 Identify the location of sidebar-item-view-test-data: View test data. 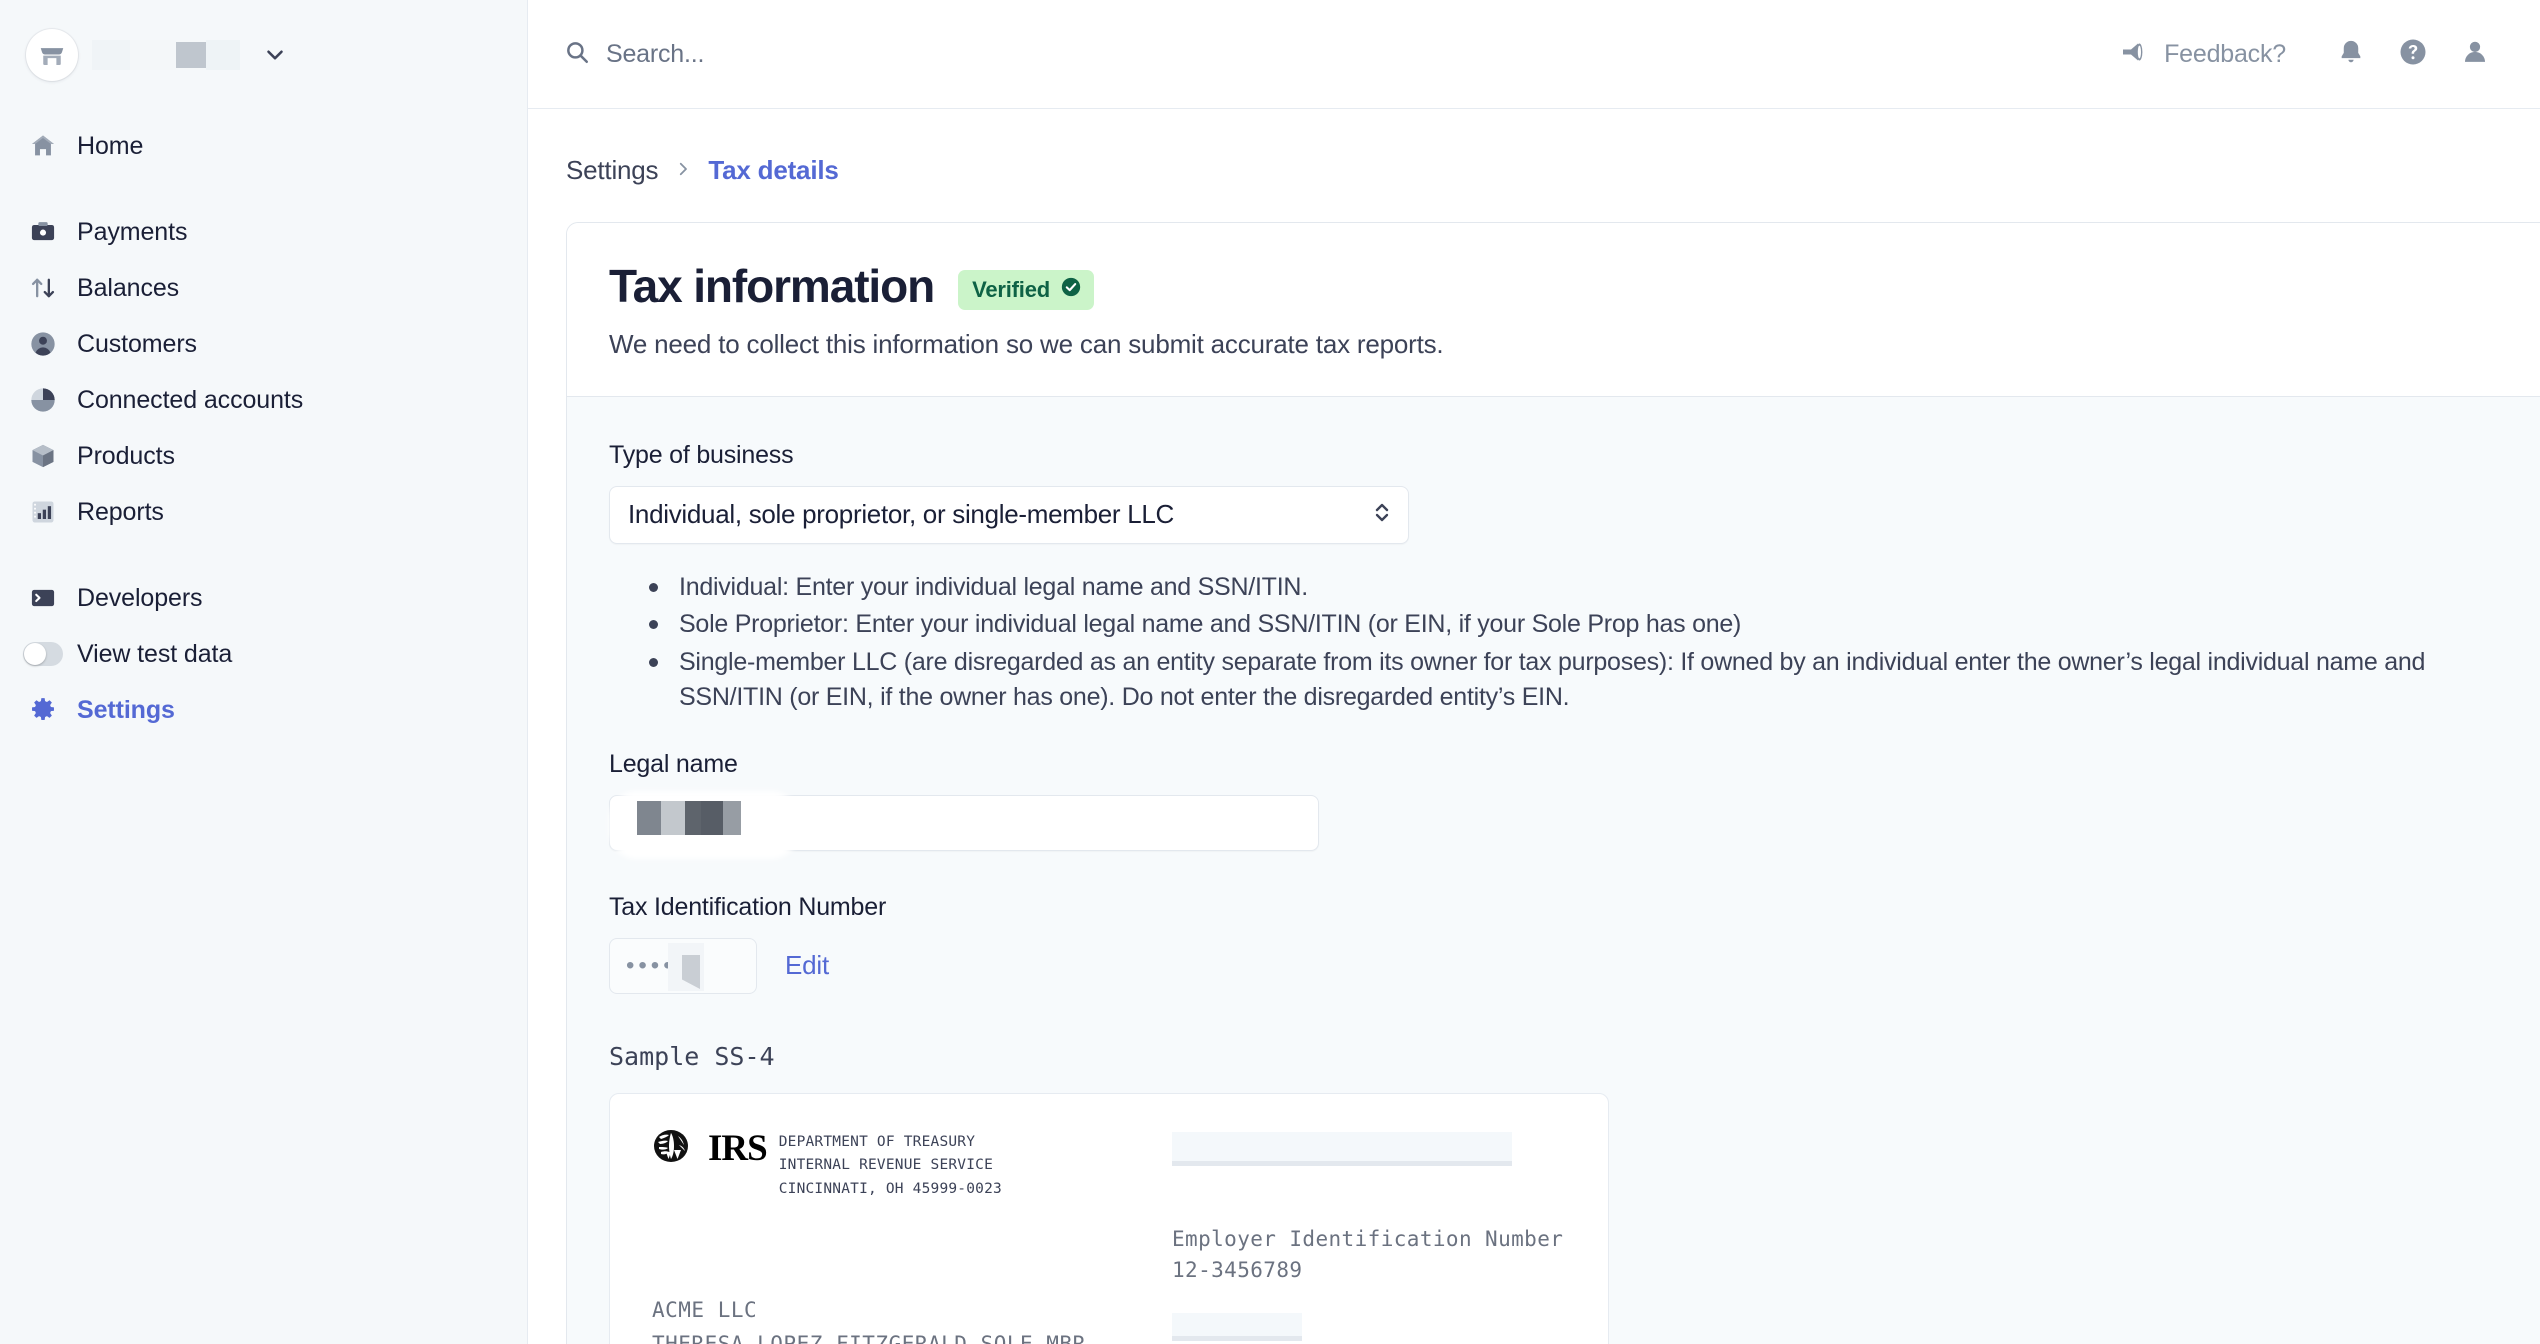
(263, 654).